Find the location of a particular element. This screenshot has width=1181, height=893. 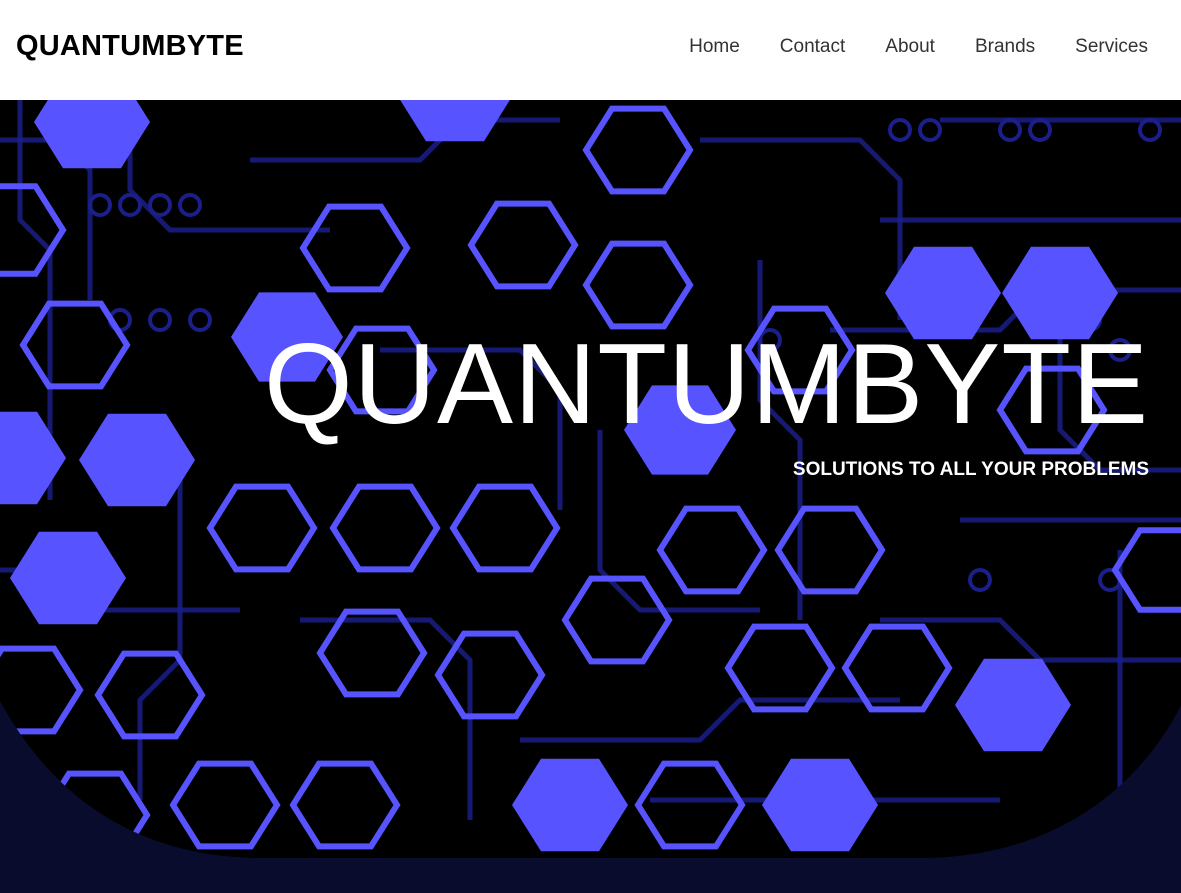

nav-contact-link: Contact is located at coordinates (812, 47).